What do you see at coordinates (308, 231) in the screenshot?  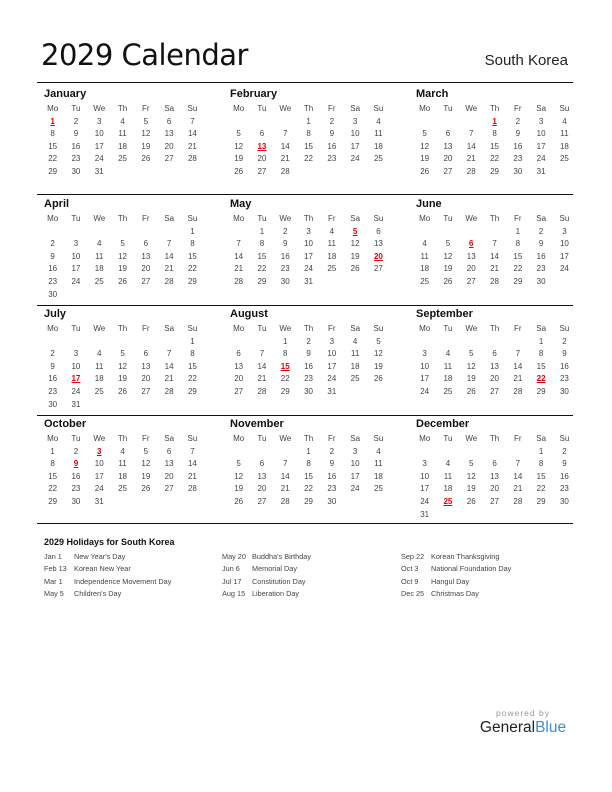 I see `day-cell: 3` at bounding box center [308, 231].